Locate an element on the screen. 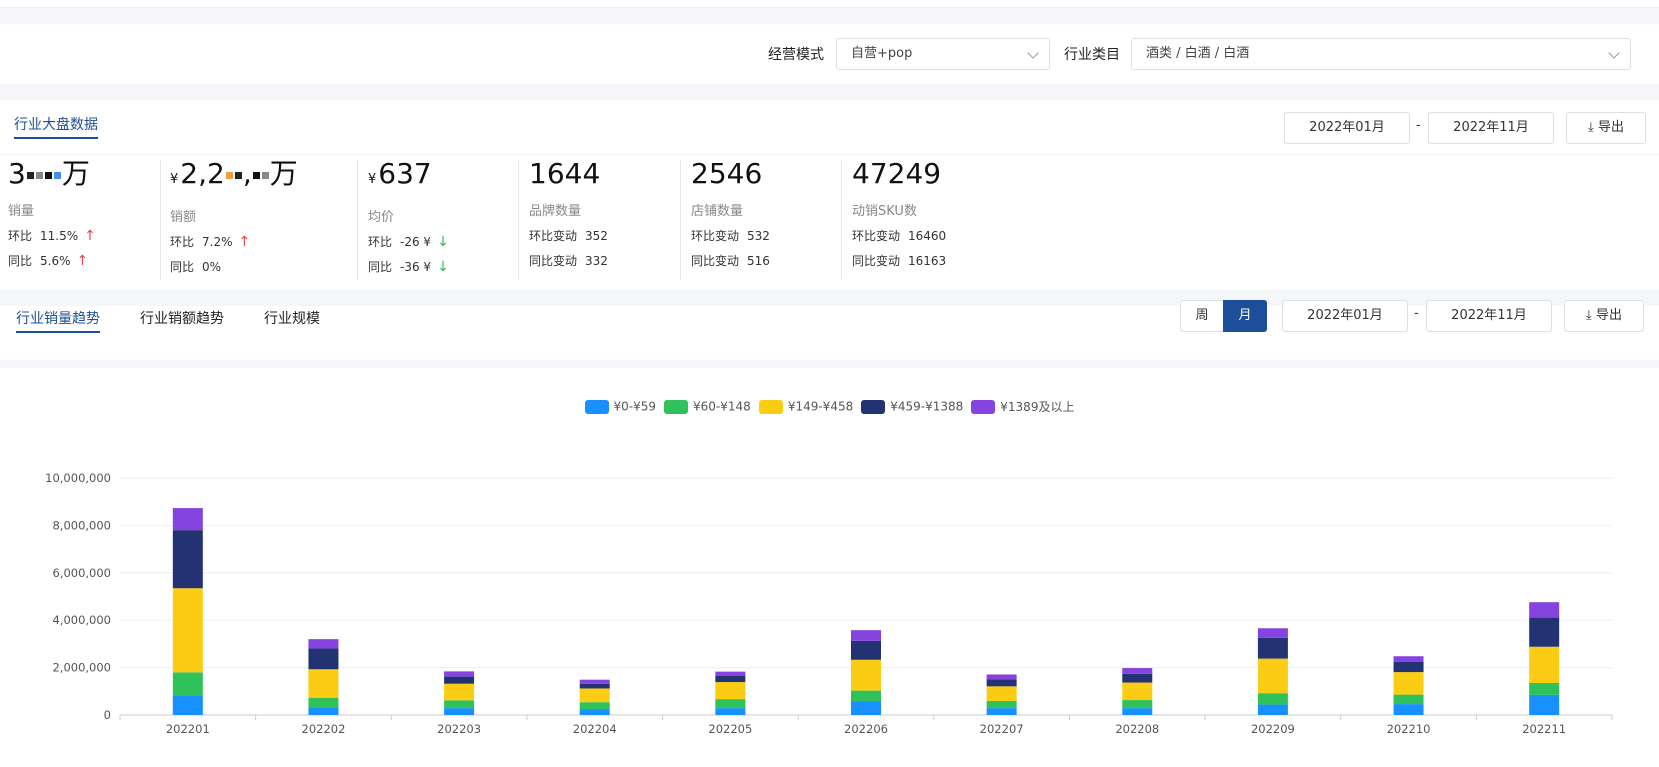  mode-select: 自营+pop is located at coordinates (943, 54).